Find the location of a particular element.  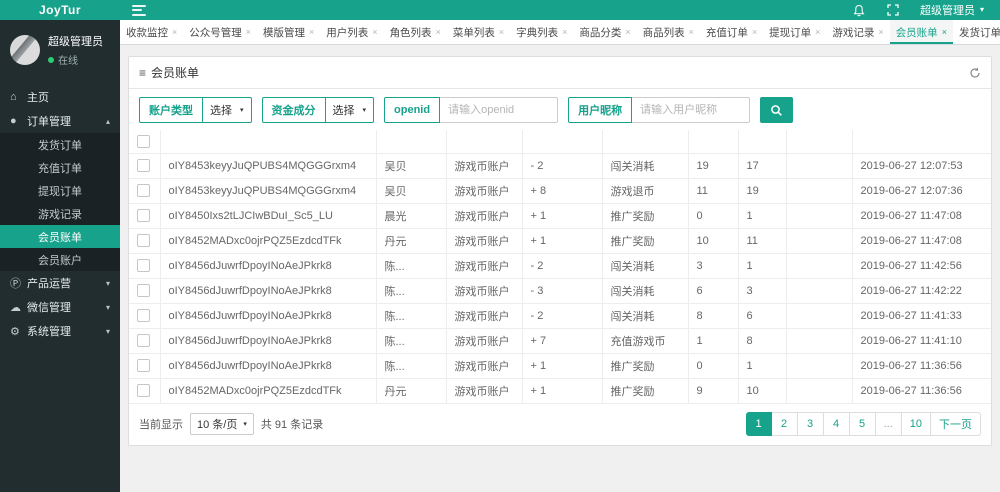

cell-openid: oIY8456dJuwrfDpoyINoAeJPkrk8 is located at coordinates (268, 340).